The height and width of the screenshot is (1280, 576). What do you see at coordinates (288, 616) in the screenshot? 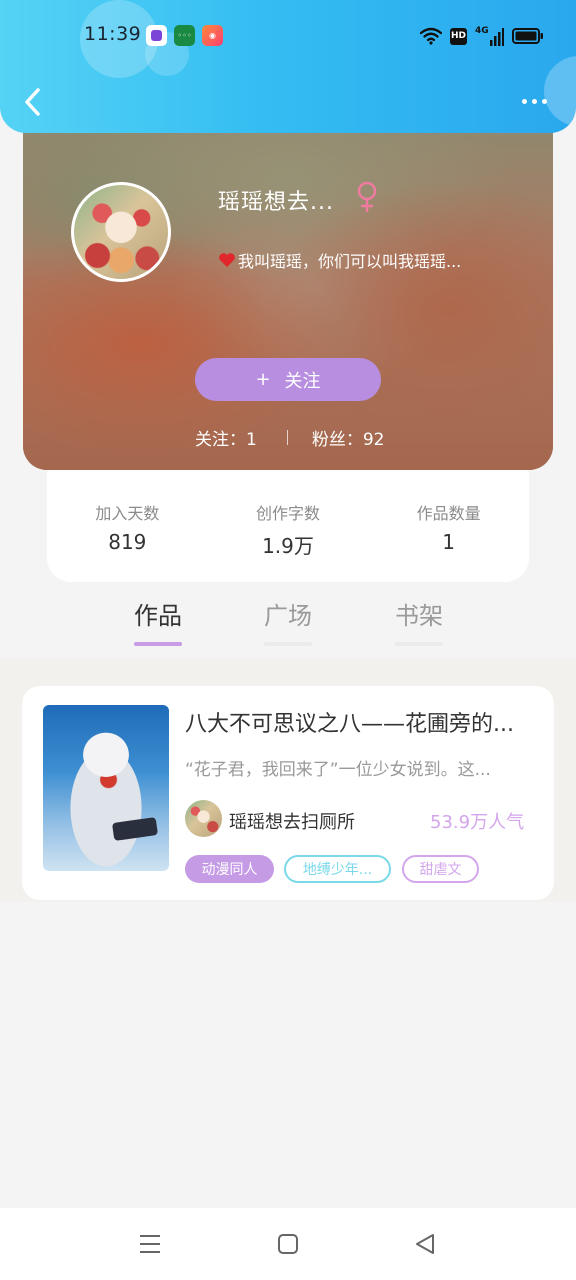
I see `tab-label: 广场` at bounding box center [288, 616].